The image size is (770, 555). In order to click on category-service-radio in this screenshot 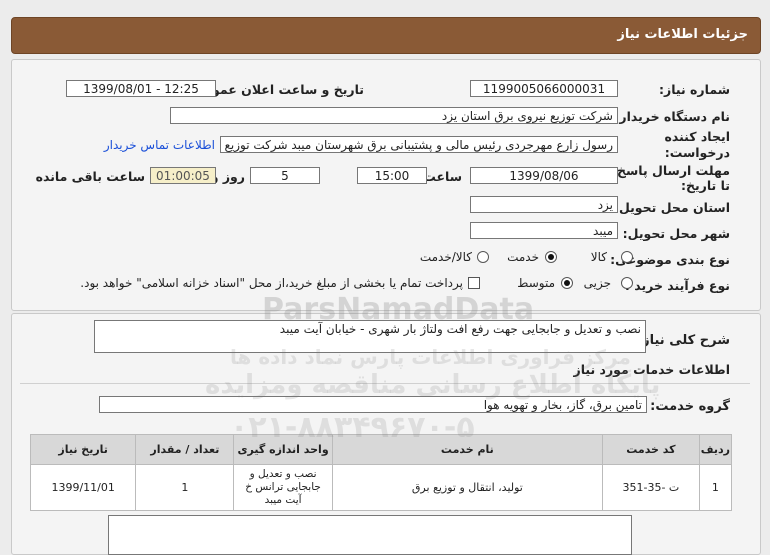, I will do `click(551, 257)`.